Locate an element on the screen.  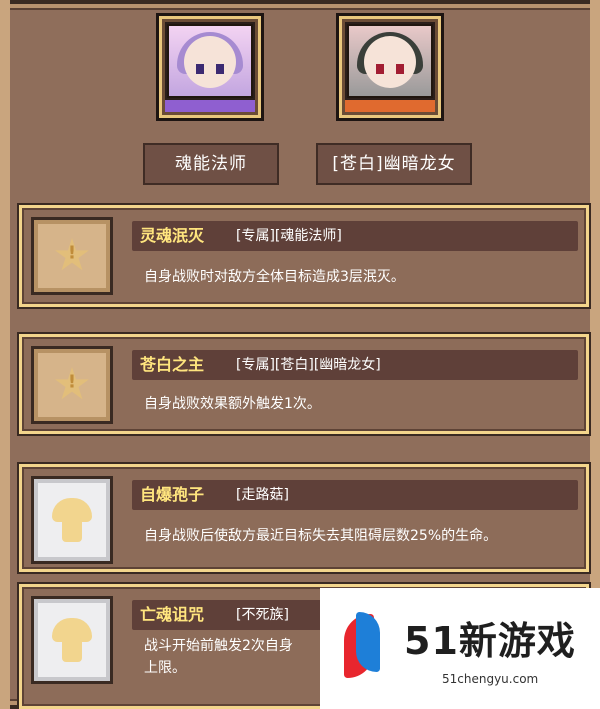
character-name-plate: [苍白]幽暗龙女 is located at coordinates (394, 164).